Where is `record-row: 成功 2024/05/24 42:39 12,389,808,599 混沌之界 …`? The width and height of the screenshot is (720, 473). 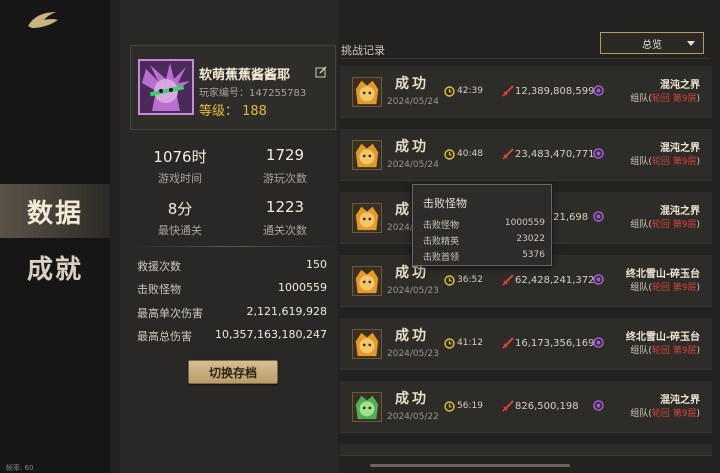 record-row: 成功 2024/05/24 42:39 12,389,808,599 混沌之界 … is located at coordinates (526, 92).